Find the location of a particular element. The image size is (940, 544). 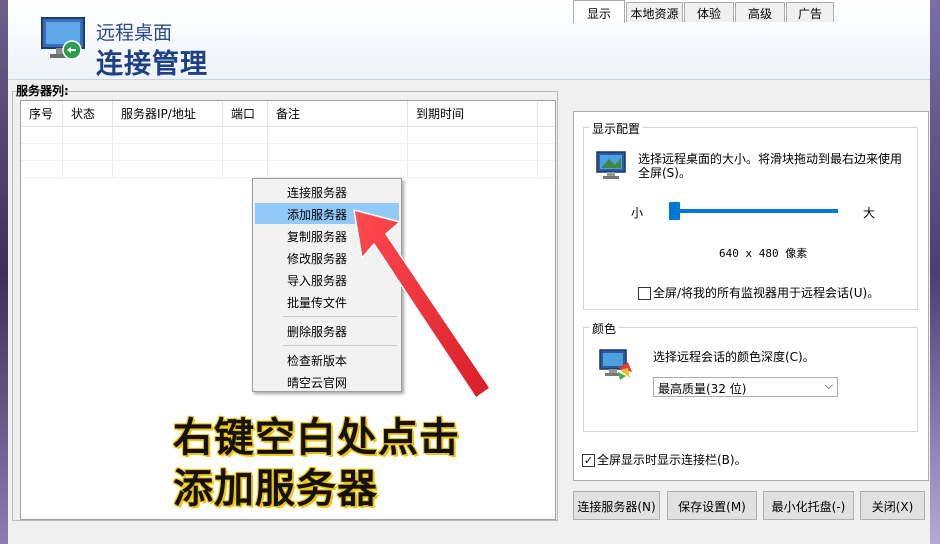

save-settings-button: 保存设置(M) is located at coordinates (712, 505).